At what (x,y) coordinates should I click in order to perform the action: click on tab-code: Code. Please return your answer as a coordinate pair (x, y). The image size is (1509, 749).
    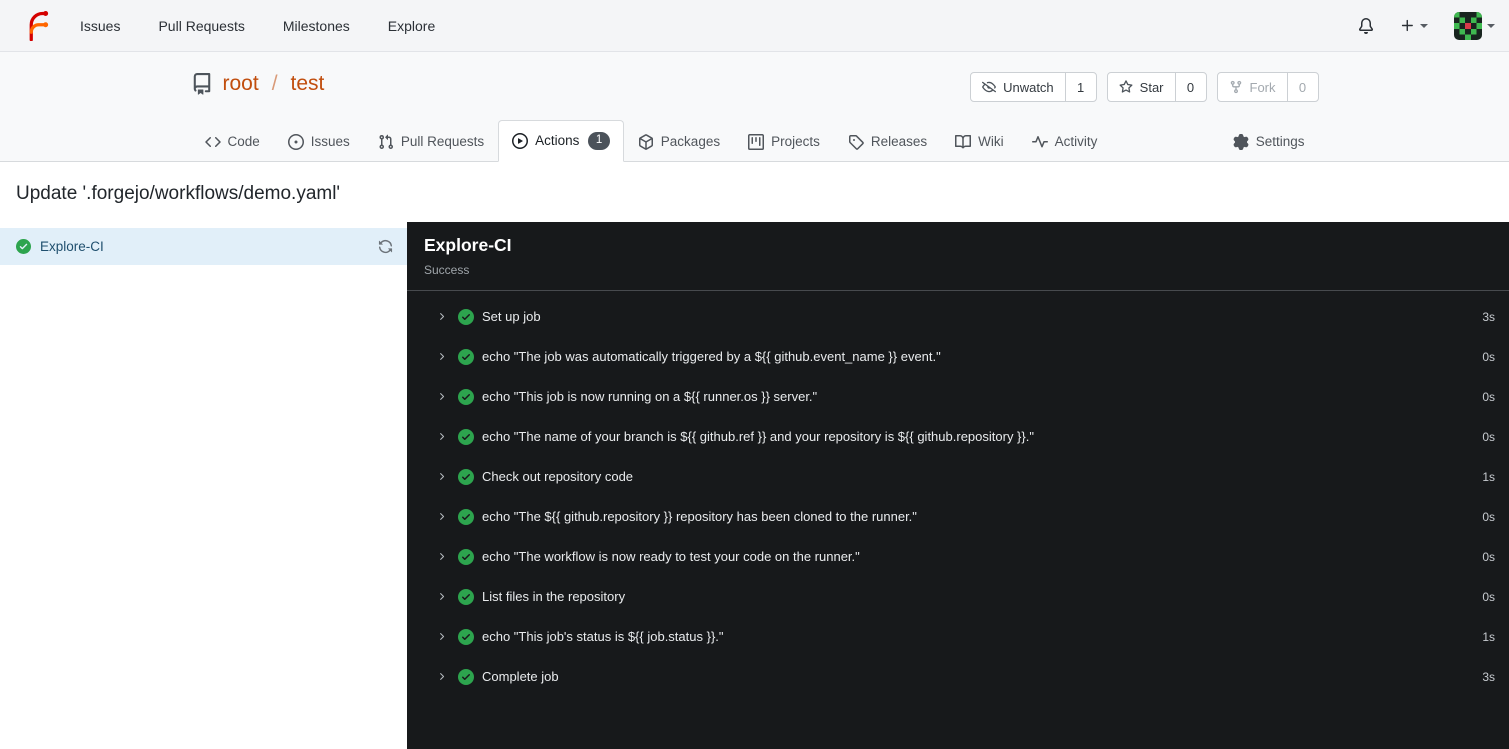
    Looking at the image, I should click on (232, 142).